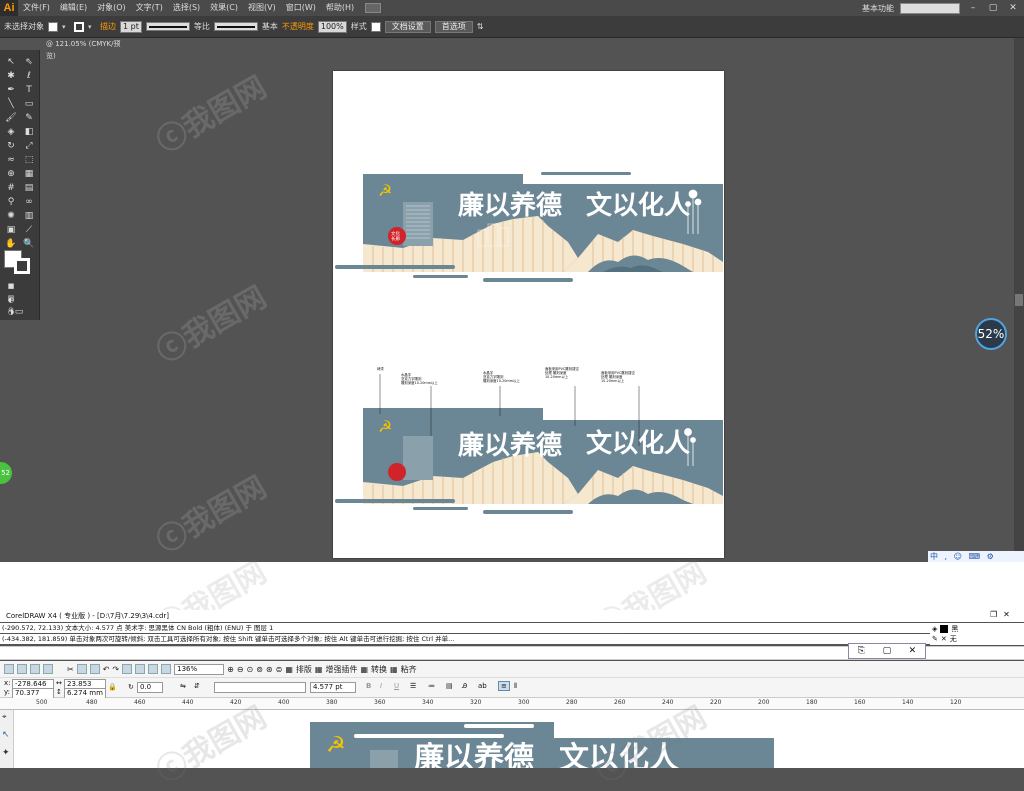 Image resolution: width=1024 pixels, height=791 pixels. Describe the element at coordinates (29, 146) in the screenshot. I see `scale-tool-icon: ⤢` at that location.